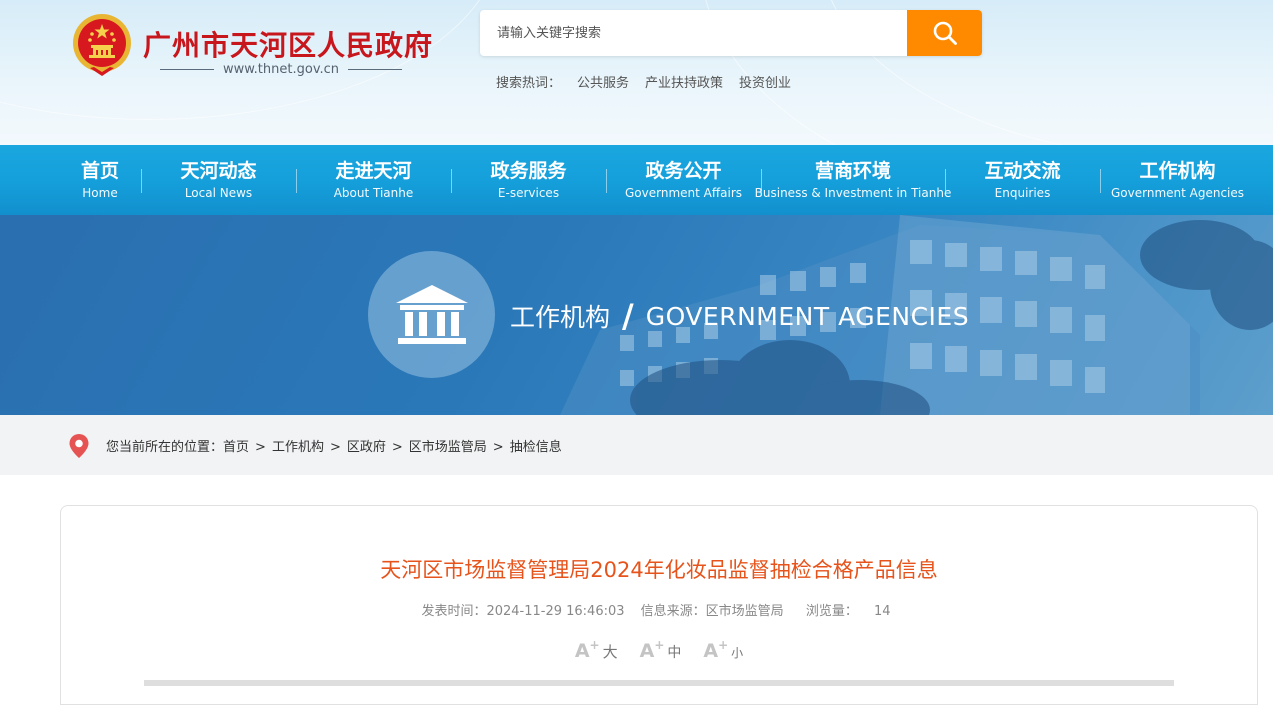 The width and height of the screenshot is (1273, 705). I want to click on hot-word-link: 产业扶持政策, so click(684, 81).